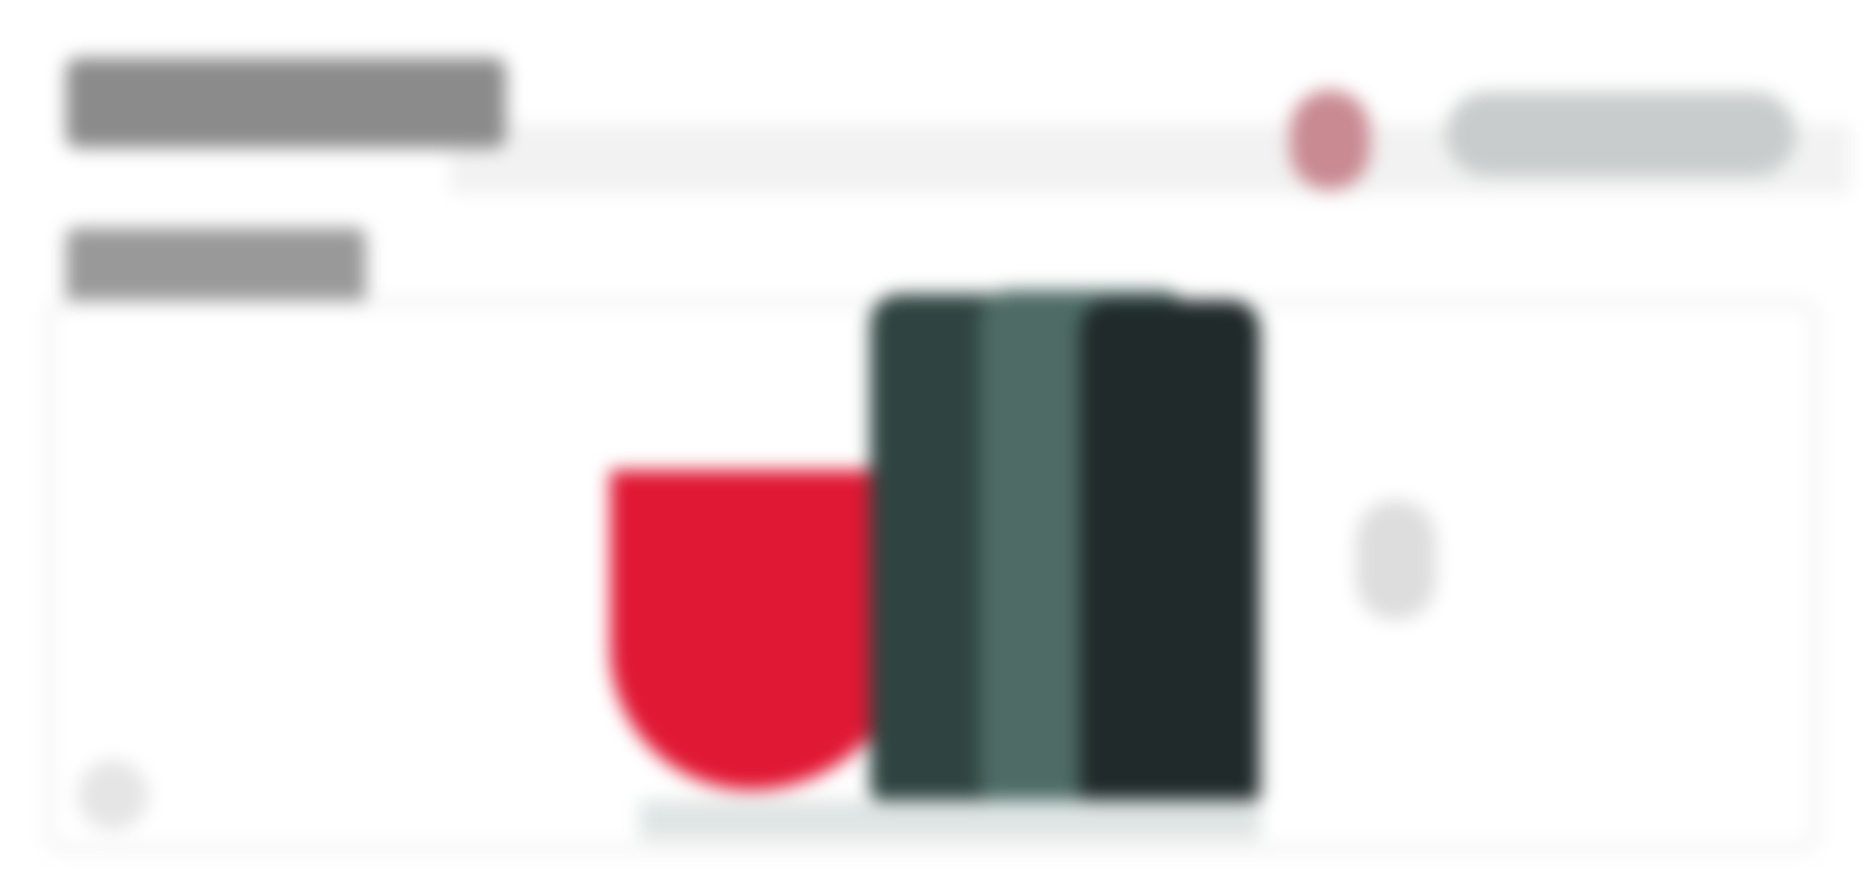 This screenshot has height=870, width=1864. What do you see at coordinates (1621, 134) in the screenshot?
I see `header-action-button` at bounding box center [1621, 134].